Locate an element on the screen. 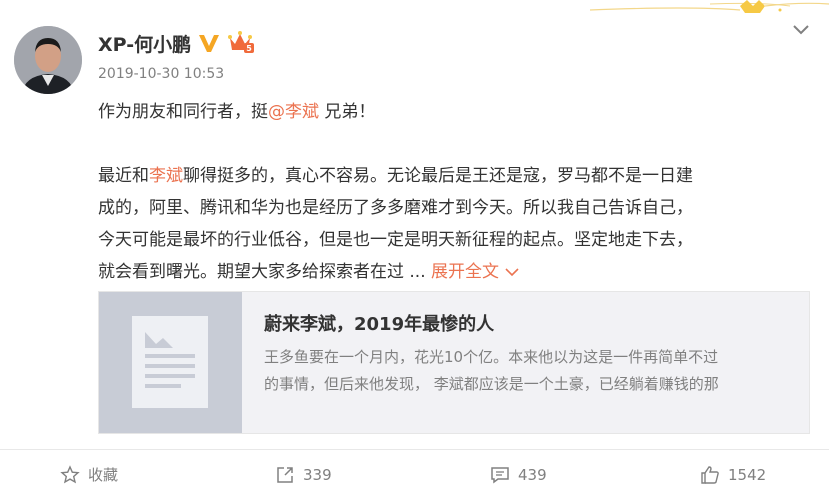  document-placeholder-icon is located at coordinates (170, 362).